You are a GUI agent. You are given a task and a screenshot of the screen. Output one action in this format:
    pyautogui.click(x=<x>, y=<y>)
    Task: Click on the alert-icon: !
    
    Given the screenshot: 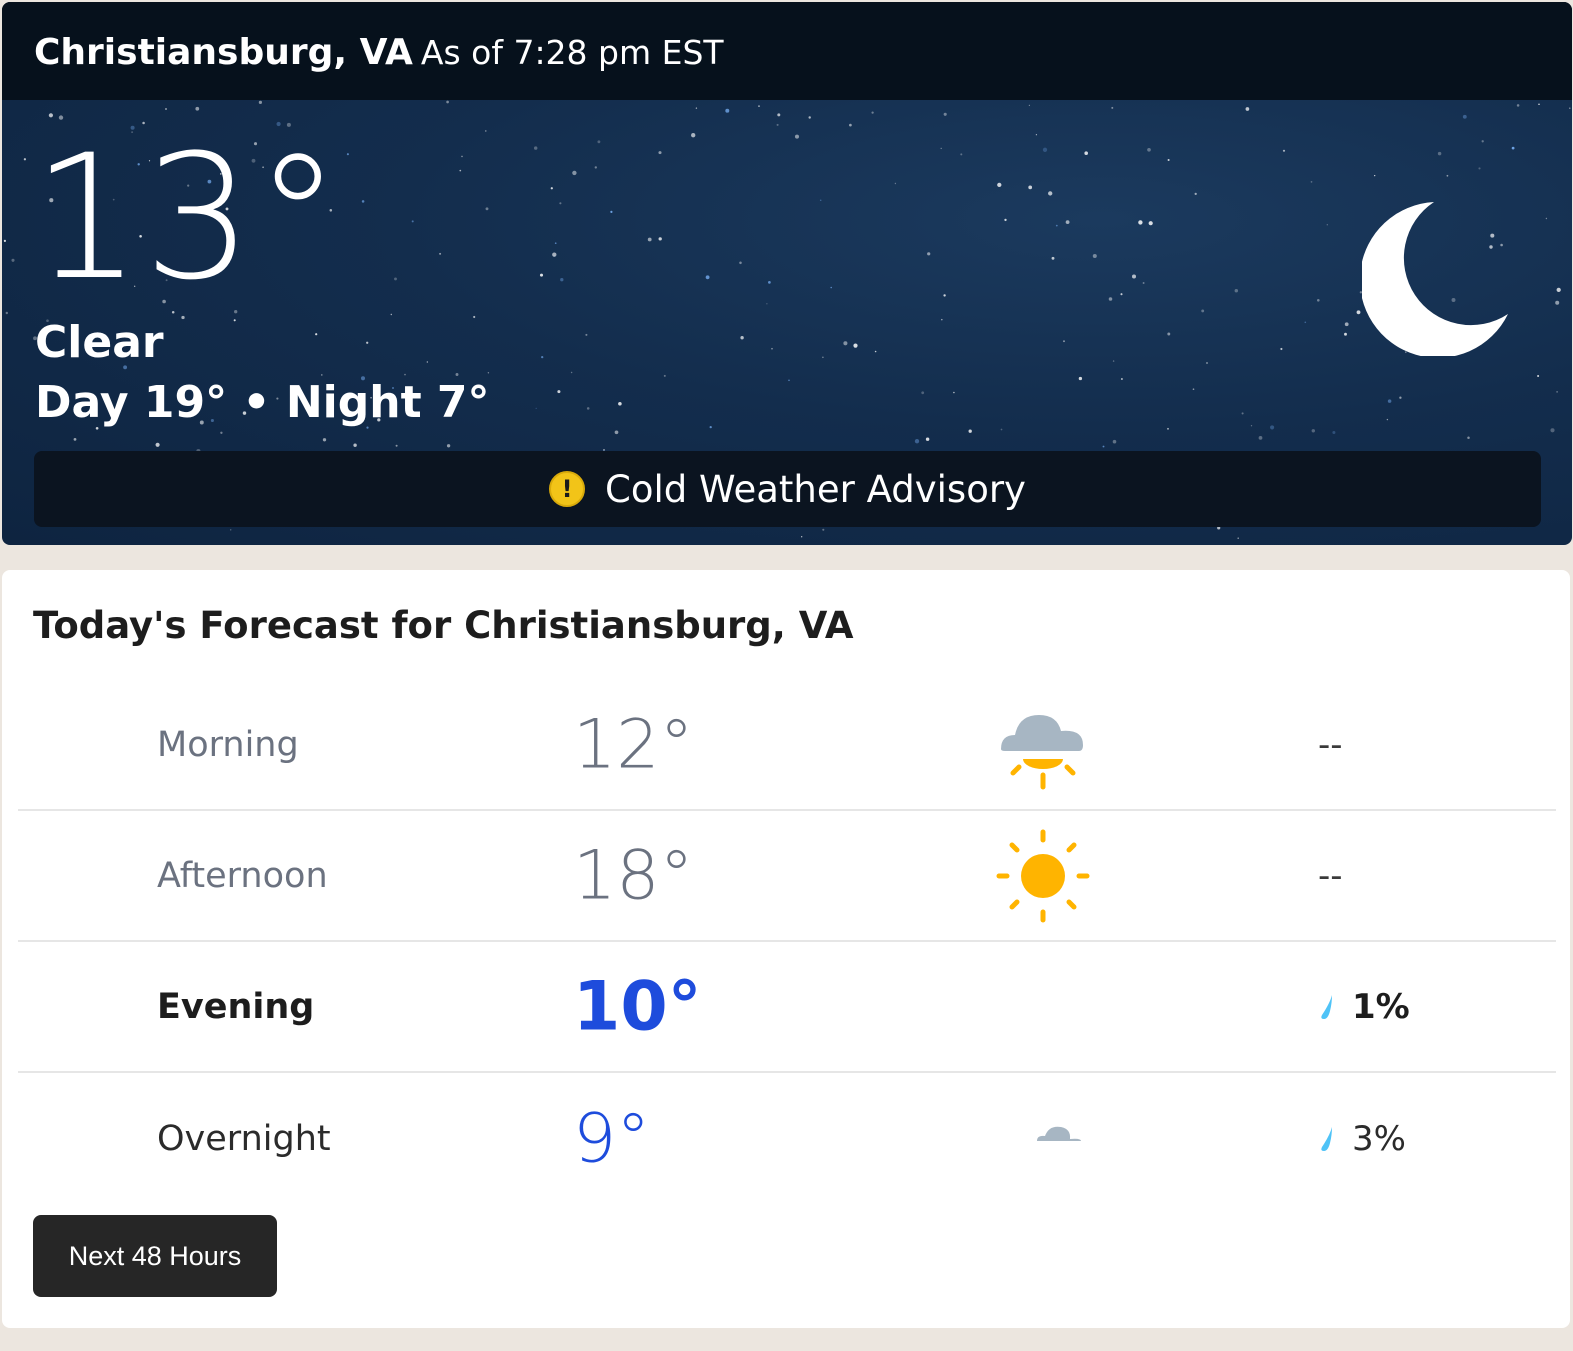 What is the action you would take?
    pyautogui.click(x=567, y=489)
    